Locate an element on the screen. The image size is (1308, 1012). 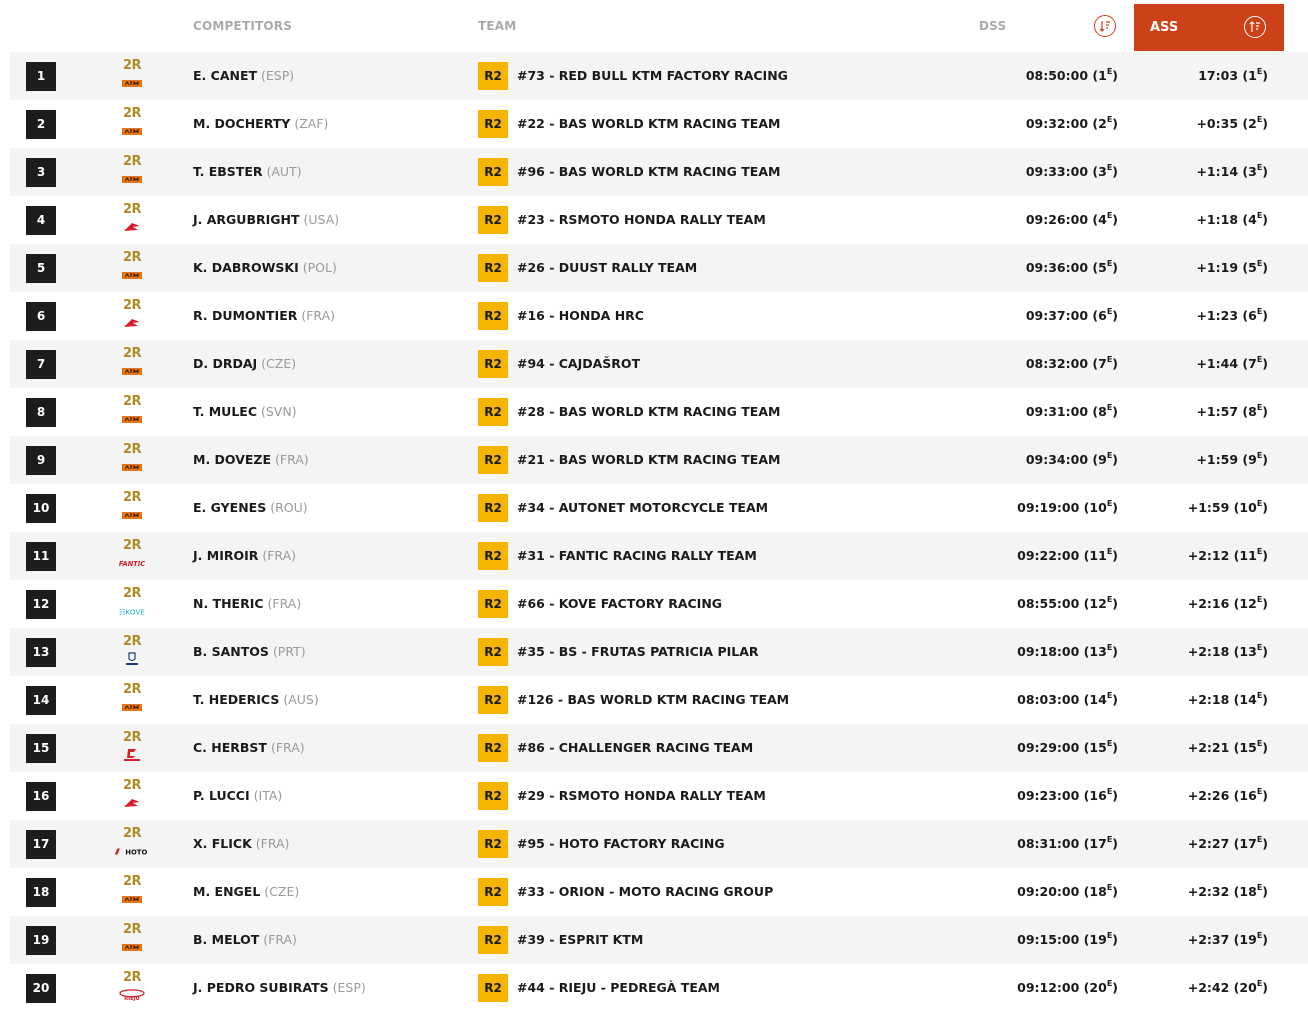
competitor-cell: R. DUMONTIER (FRA) is located at coordinates (264, 316).